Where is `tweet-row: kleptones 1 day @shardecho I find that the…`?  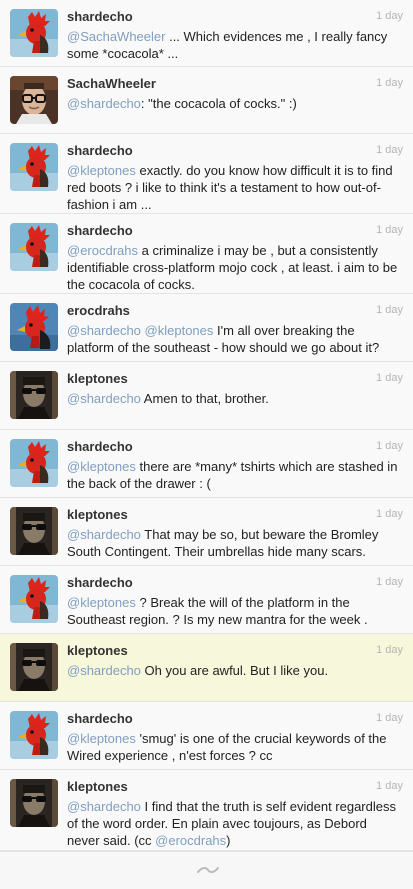 tweet-row: kleptones 1 day @shardecho I find that the… is located at coordinates (206, 810).